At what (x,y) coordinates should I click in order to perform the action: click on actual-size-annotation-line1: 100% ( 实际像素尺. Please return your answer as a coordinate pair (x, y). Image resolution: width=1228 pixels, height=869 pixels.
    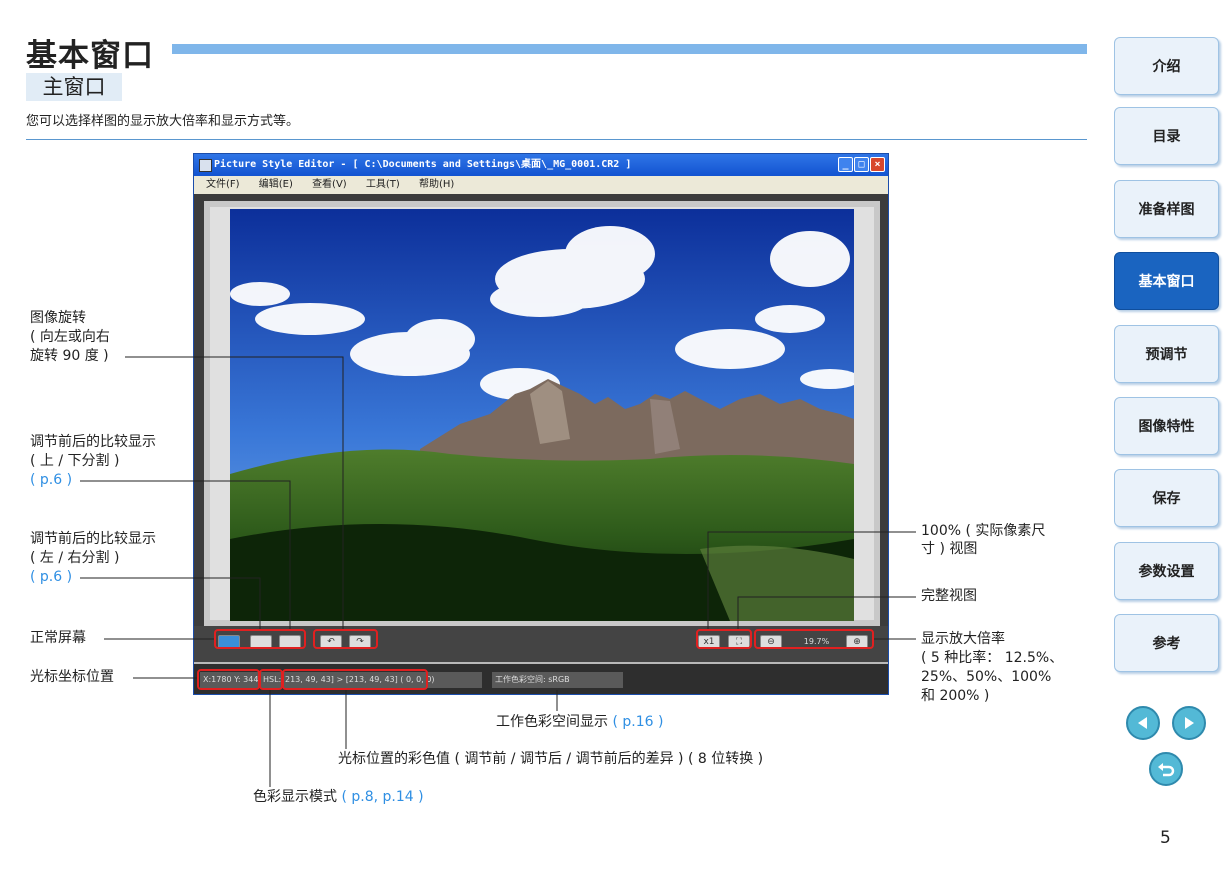
    Looking at the image, I should click on (983, 531).